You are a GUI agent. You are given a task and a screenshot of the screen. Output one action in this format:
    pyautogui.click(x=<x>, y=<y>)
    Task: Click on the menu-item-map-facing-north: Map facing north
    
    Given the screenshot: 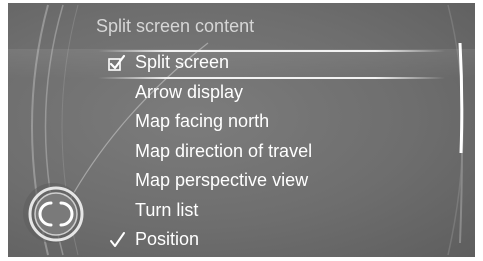 What is the action you would take?
    pyautogui.click(x=241, y=123)
    